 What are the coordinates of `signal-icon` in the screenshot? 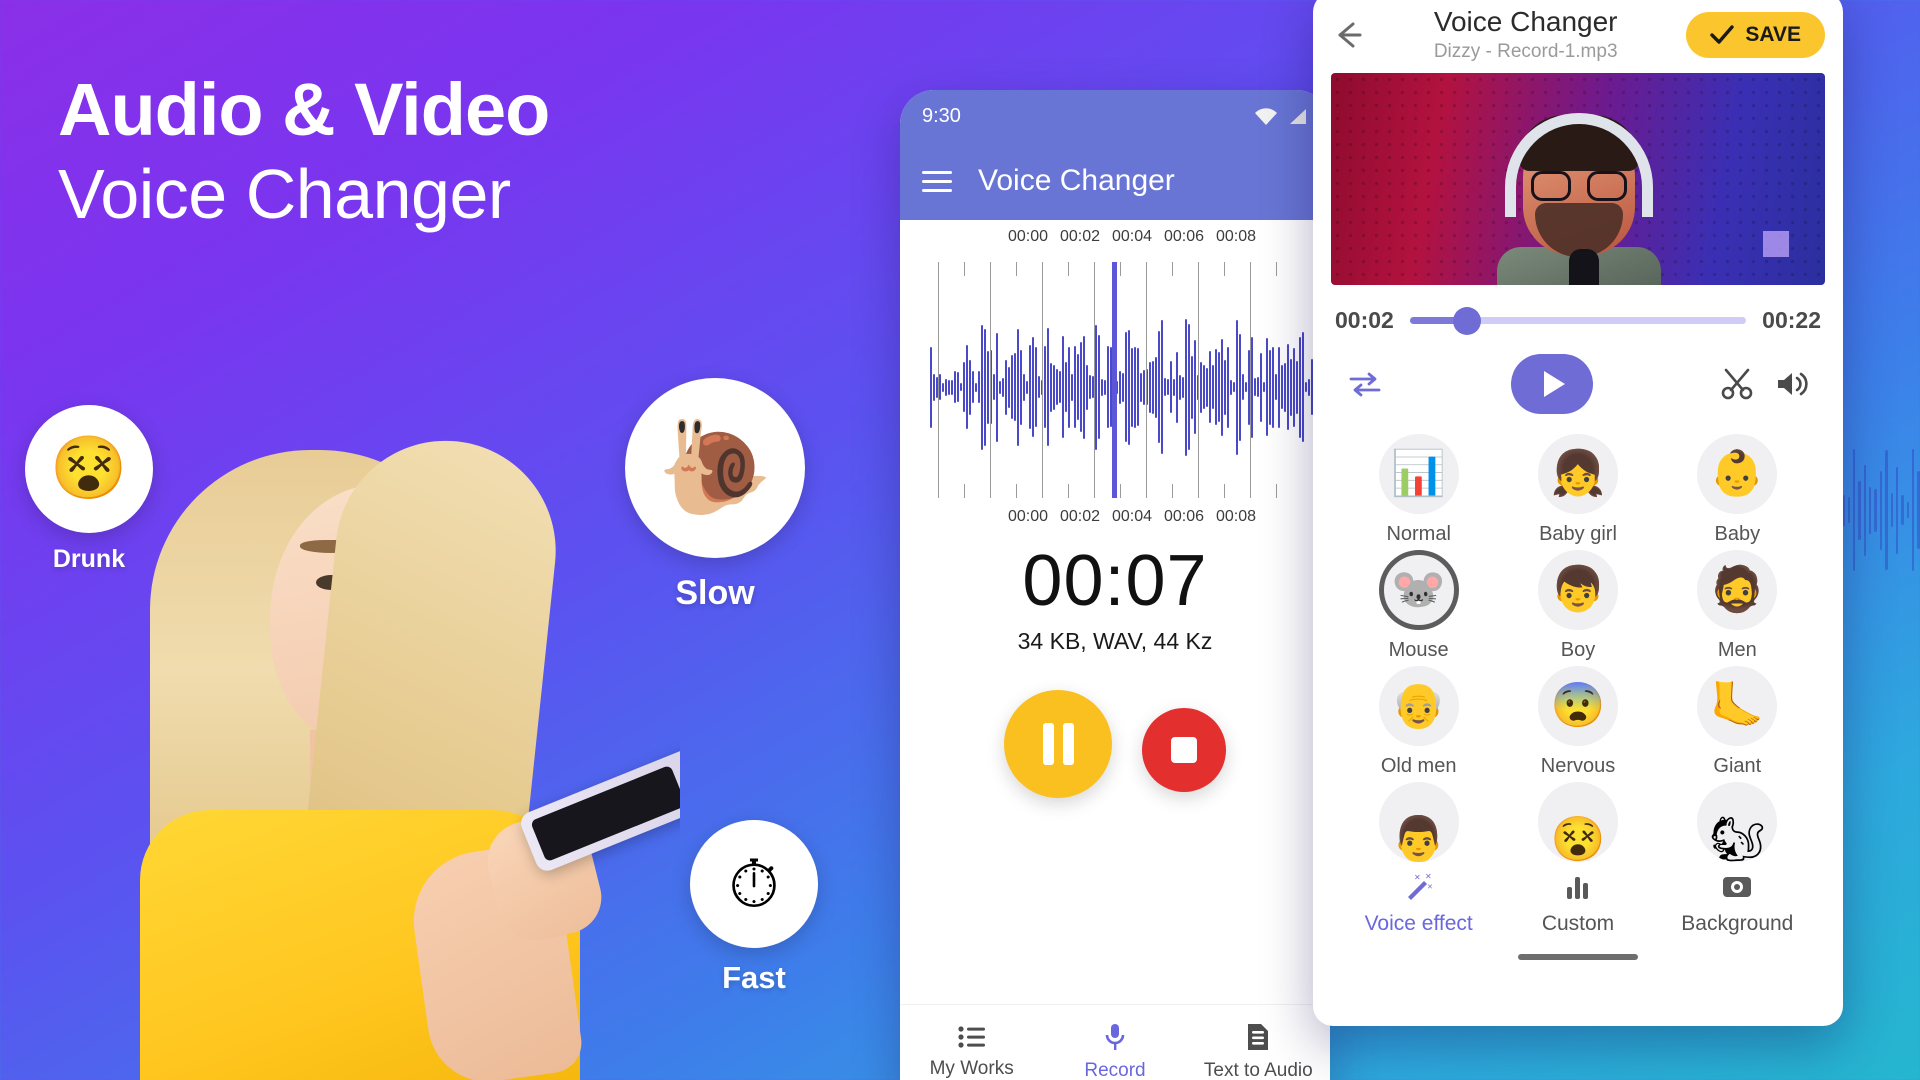 It's located at (1298, 116).